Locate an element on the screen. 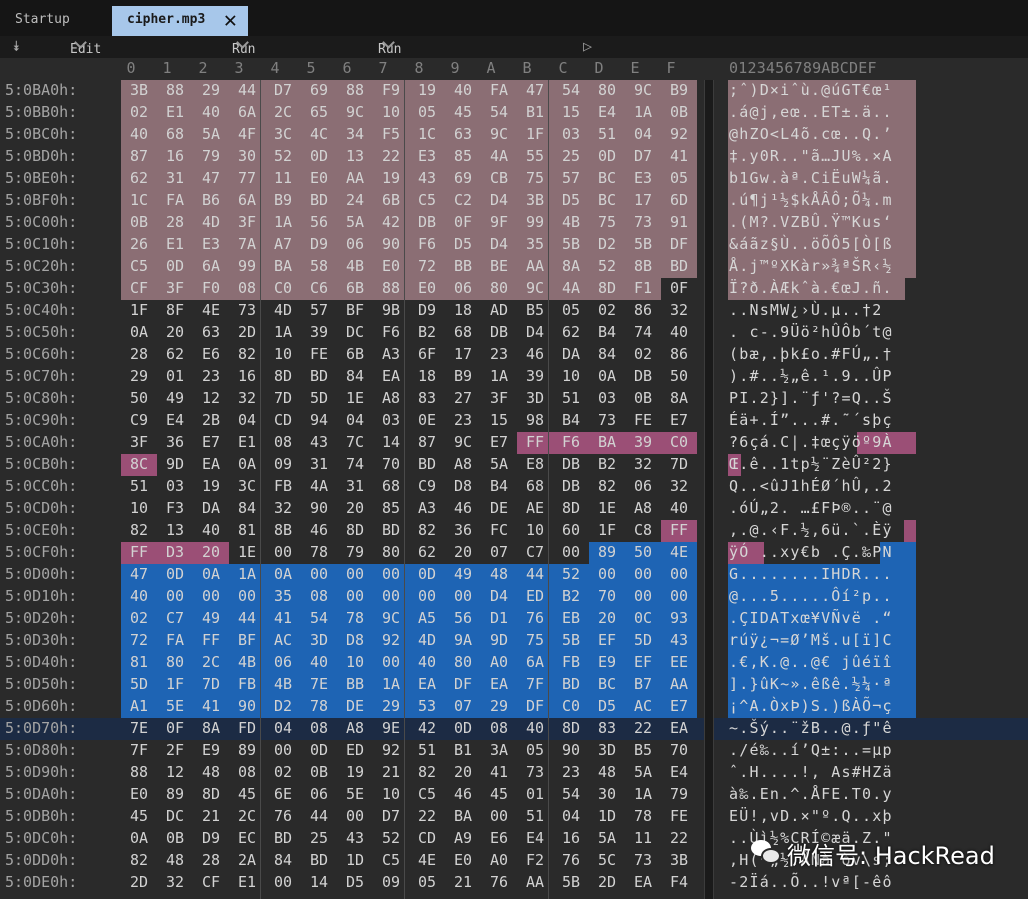 This screenshot has width=1028, height=899. hex-byte: 5D is located at coordinates (643, 640).